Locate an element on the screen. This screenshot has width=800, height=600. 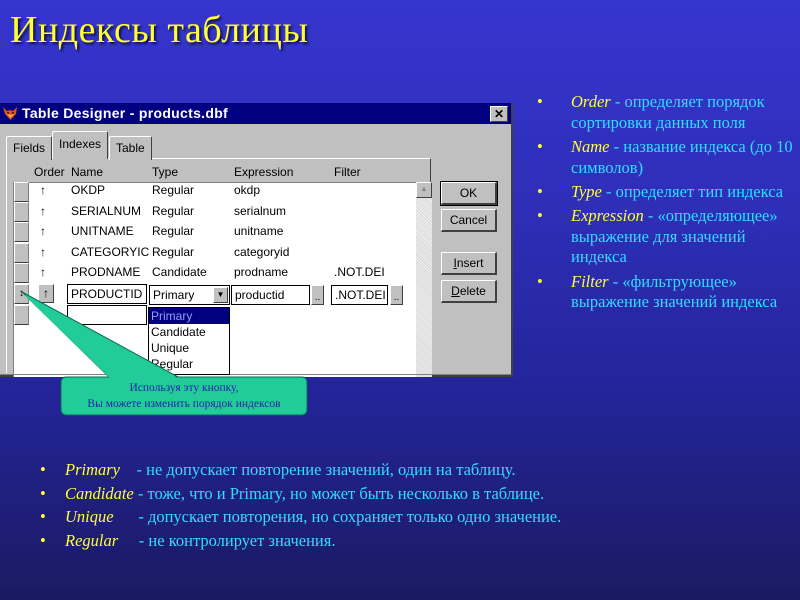
term: Type is located at coordinates (586, 191).